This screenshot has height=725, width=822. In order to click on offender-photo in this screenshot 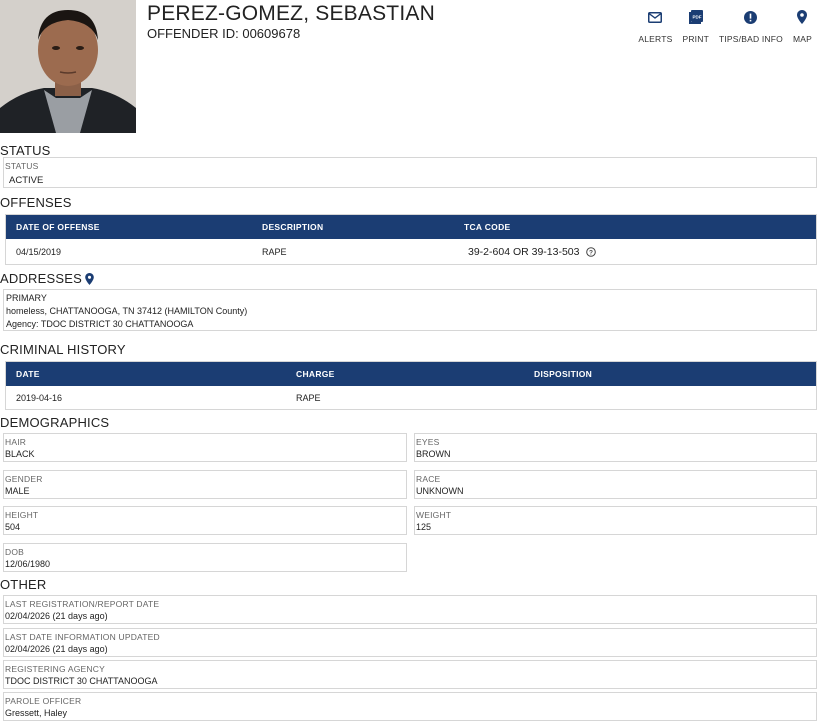, I will do `click(68, 66)`.